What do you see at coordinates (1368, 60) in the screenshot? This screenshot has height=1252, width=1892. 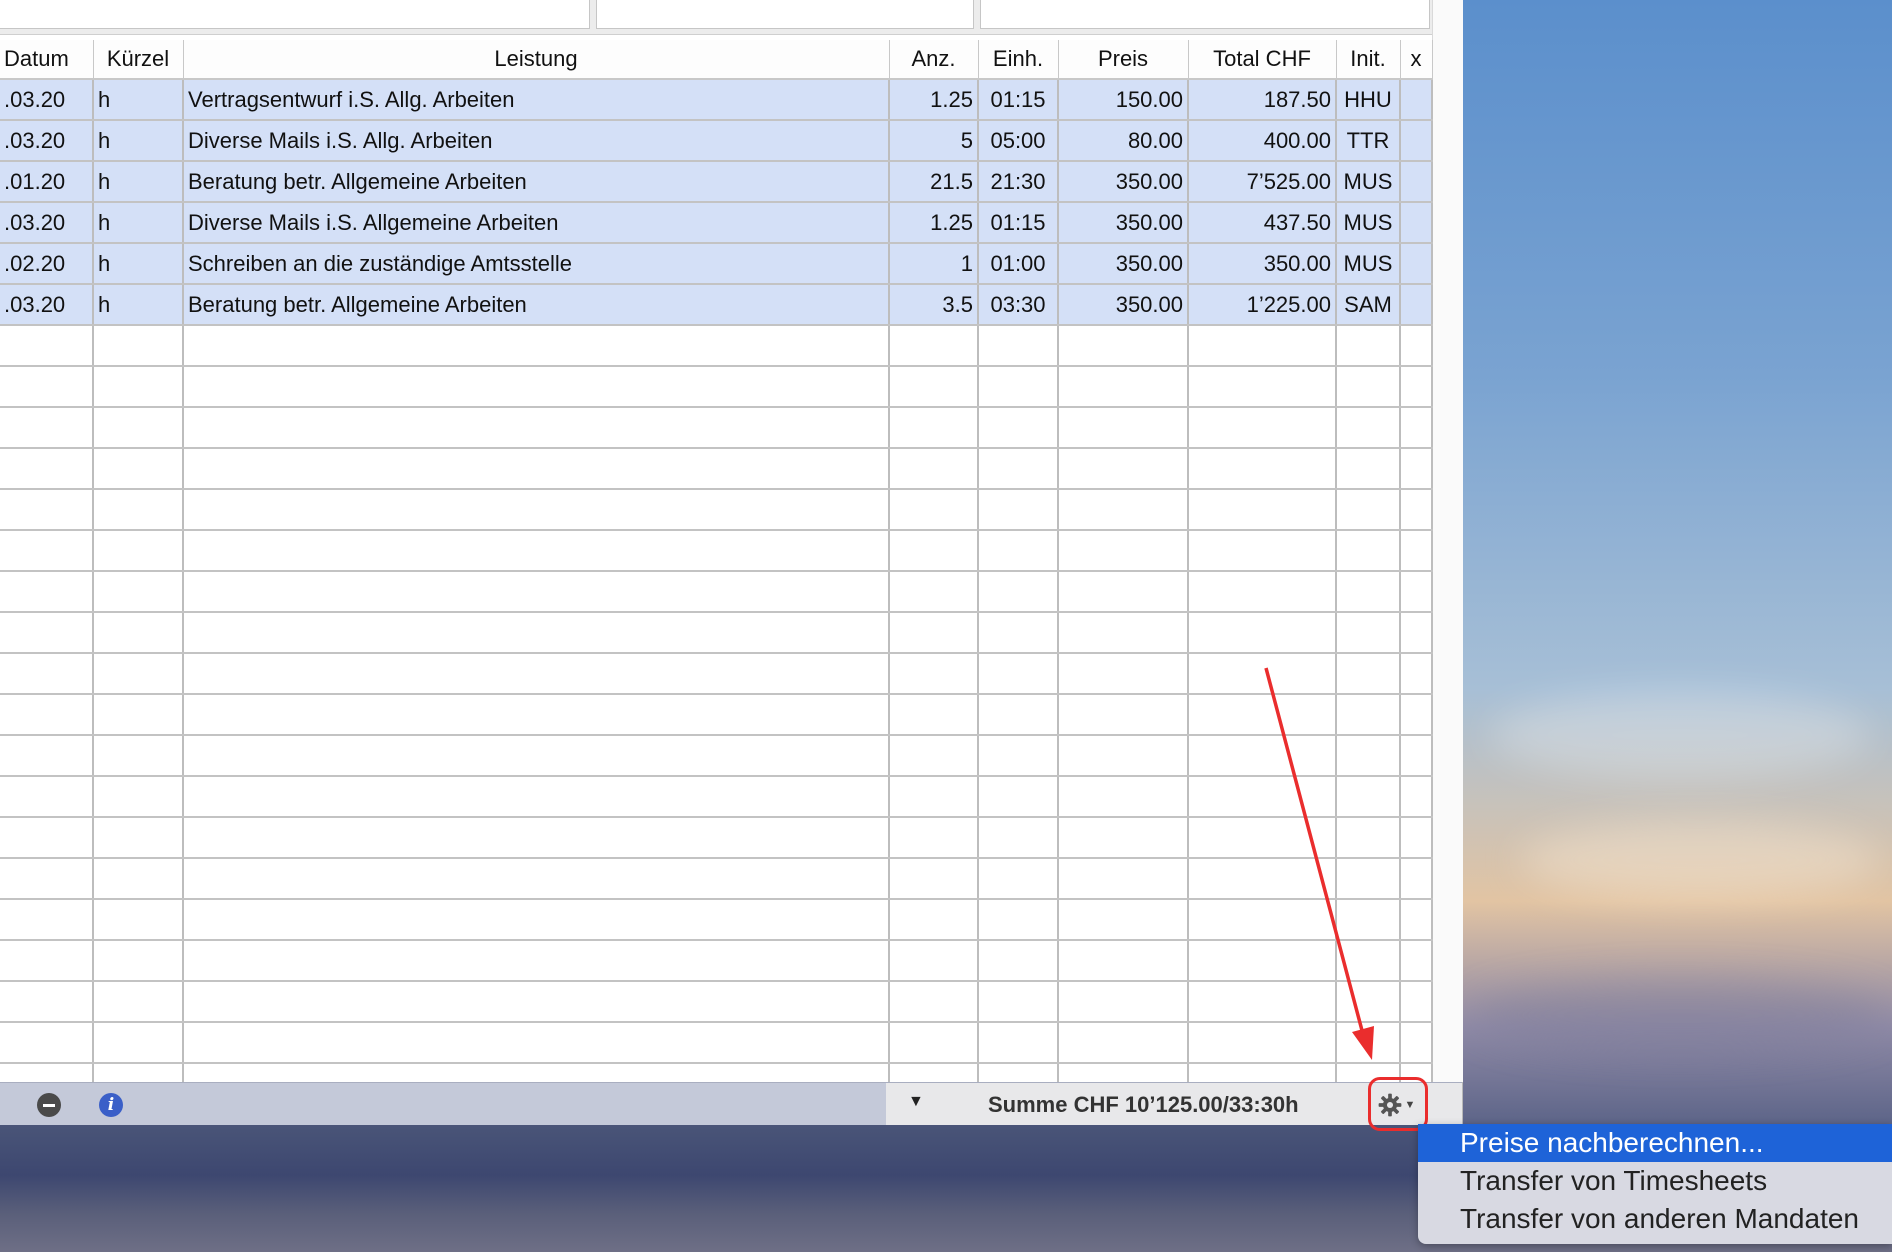 I see `col-header-init: Init.` at bounding box center [1368, 60].